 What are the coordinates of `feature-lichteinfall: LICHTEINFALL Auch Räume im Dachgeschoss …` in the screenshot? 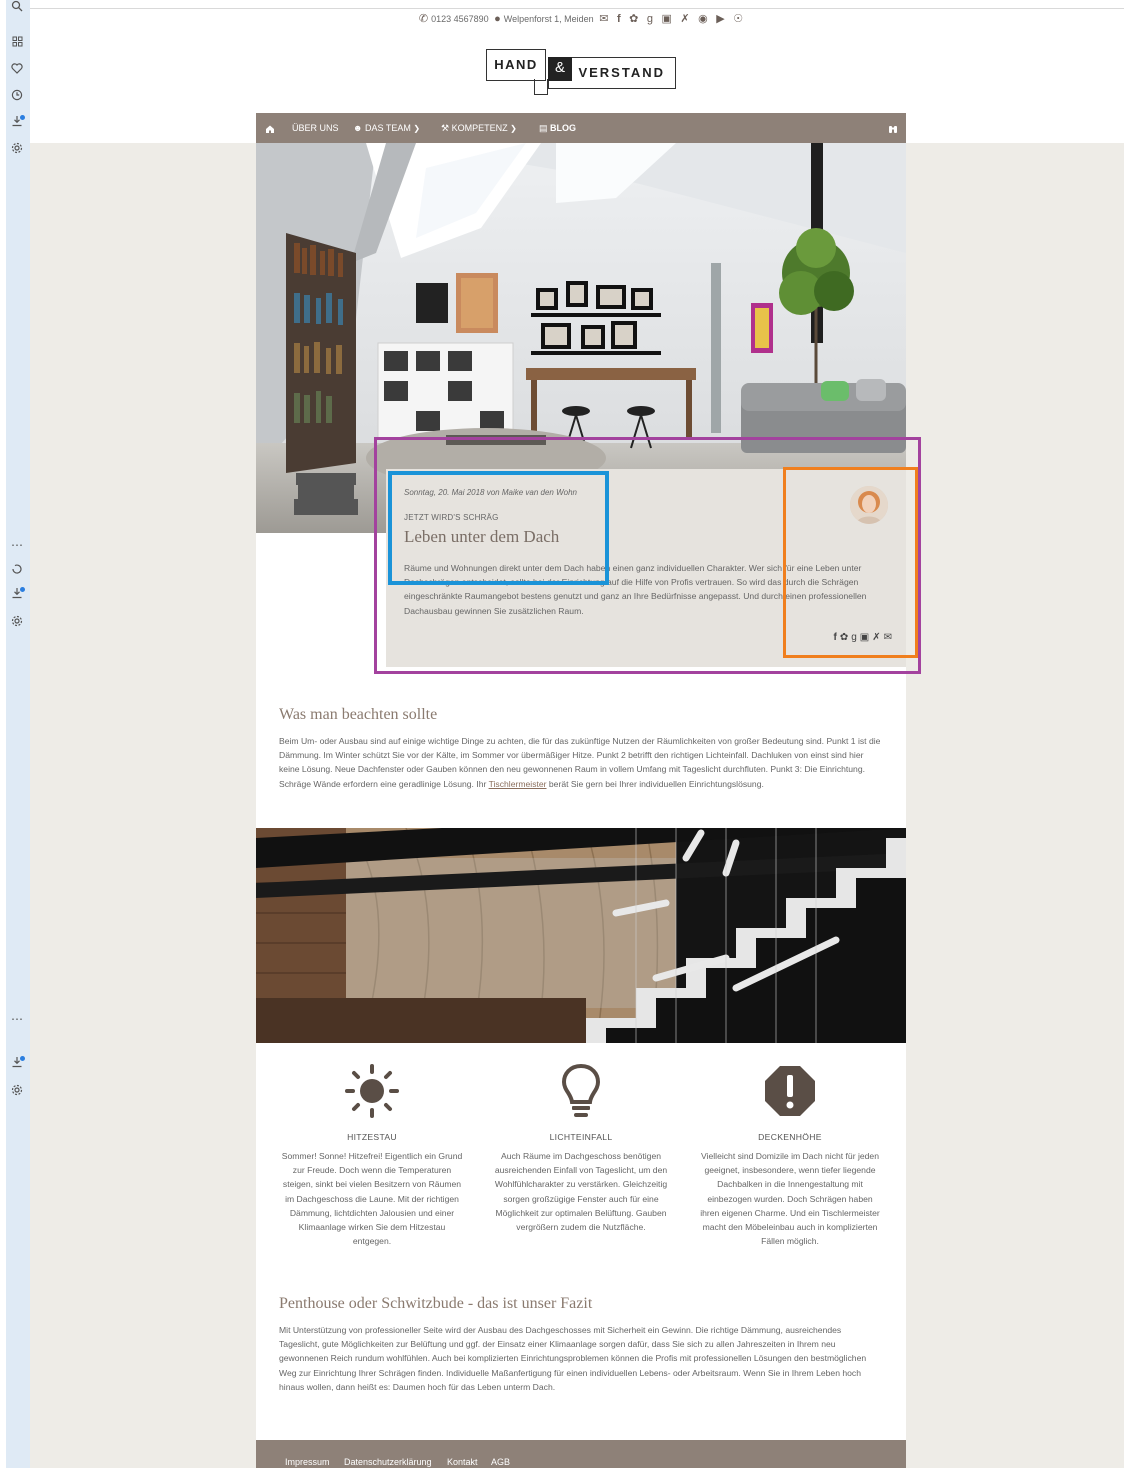 It's located at (581, 1147).